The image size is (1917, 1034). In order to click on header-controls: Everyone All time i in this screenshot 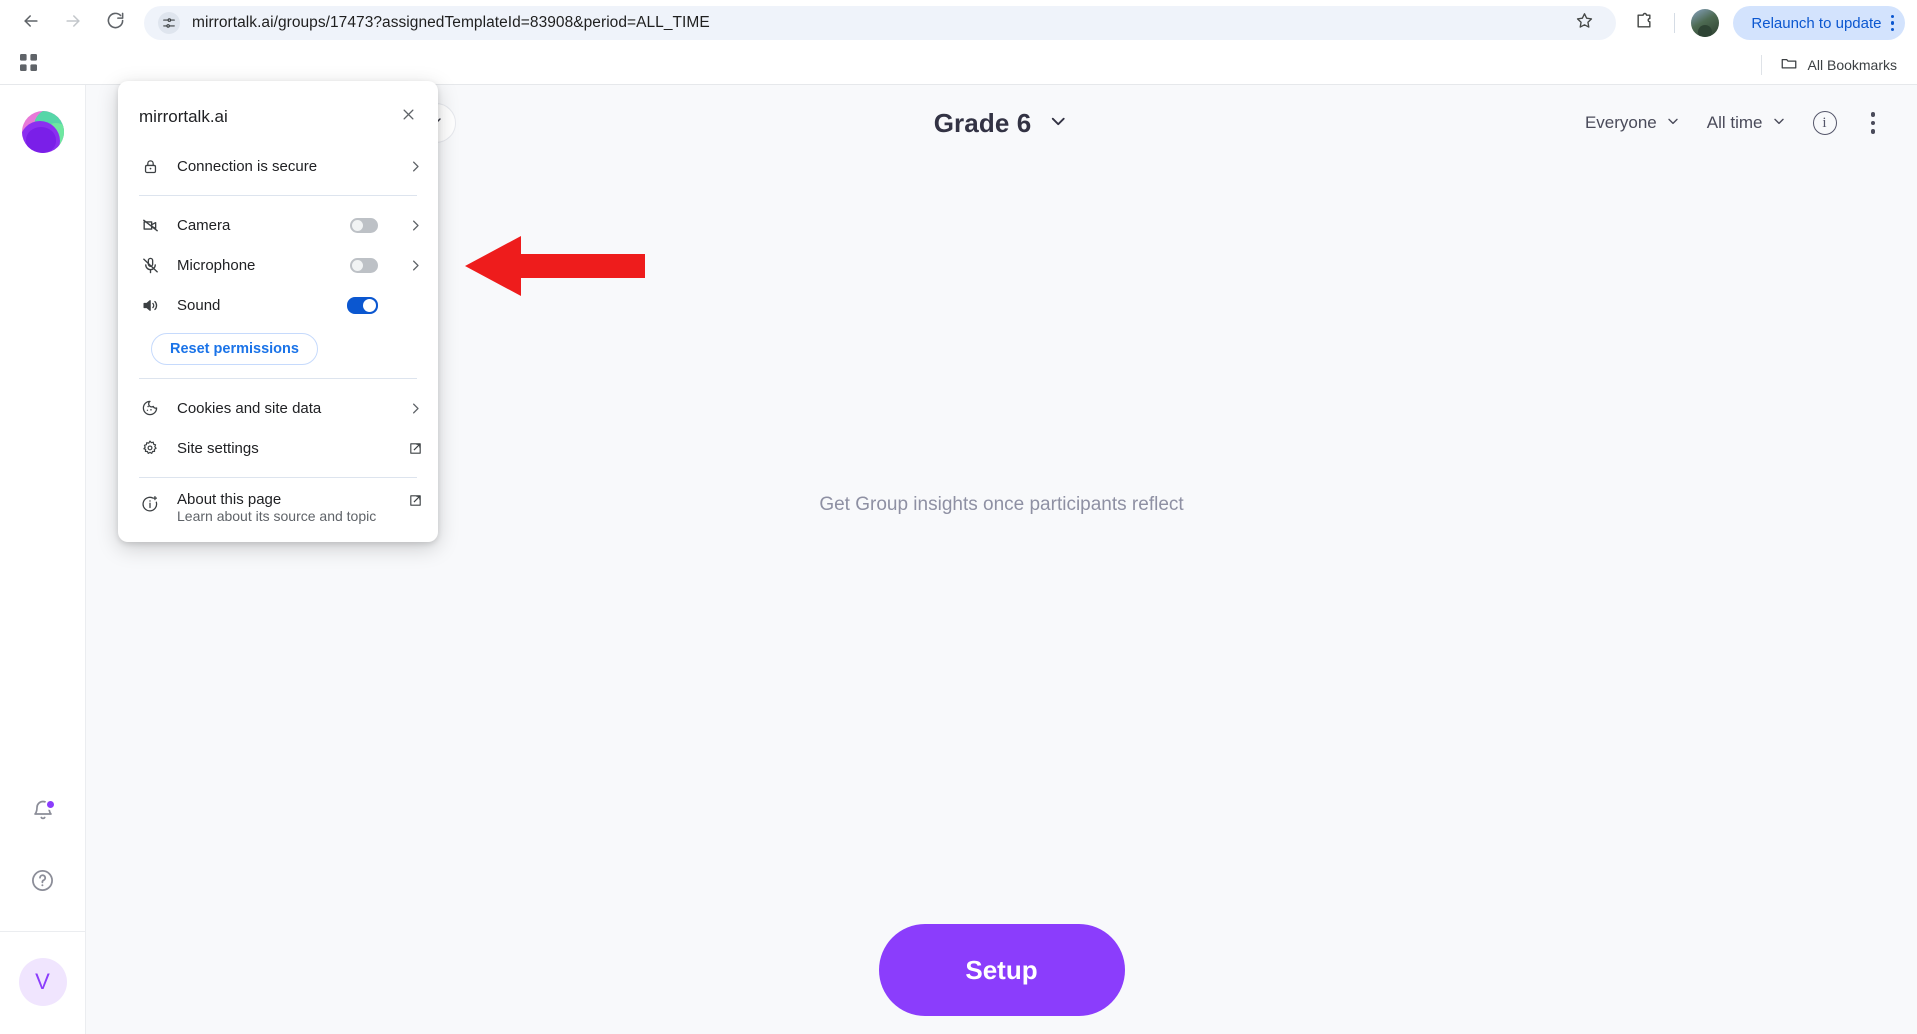, I will do `click(1738, 123)`.